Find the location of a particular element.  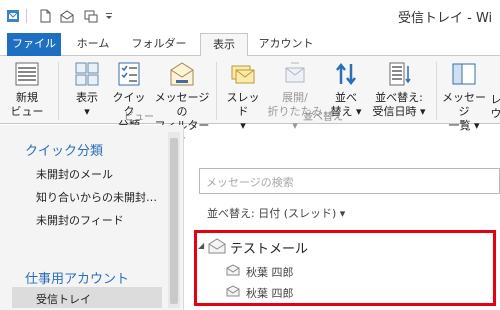

search-input: メッセージの検索 is located at coordinates (349, 181).